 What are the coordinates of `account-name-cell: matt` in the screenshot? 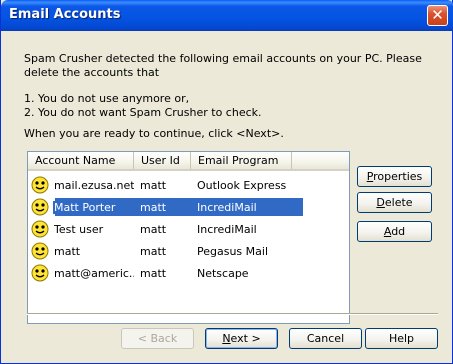 It's located at (81, 251).